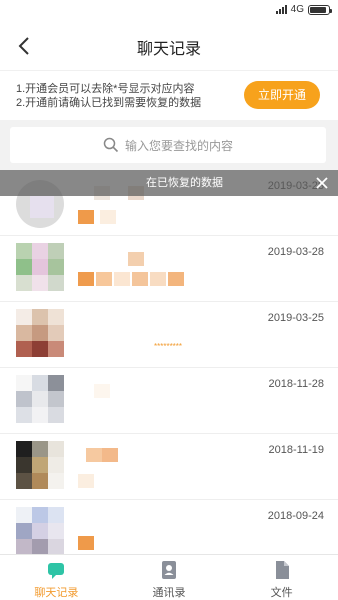  Describe the element at coordinates (281, 593) in the screenshot. I see `tab-label: 文件` at that location.